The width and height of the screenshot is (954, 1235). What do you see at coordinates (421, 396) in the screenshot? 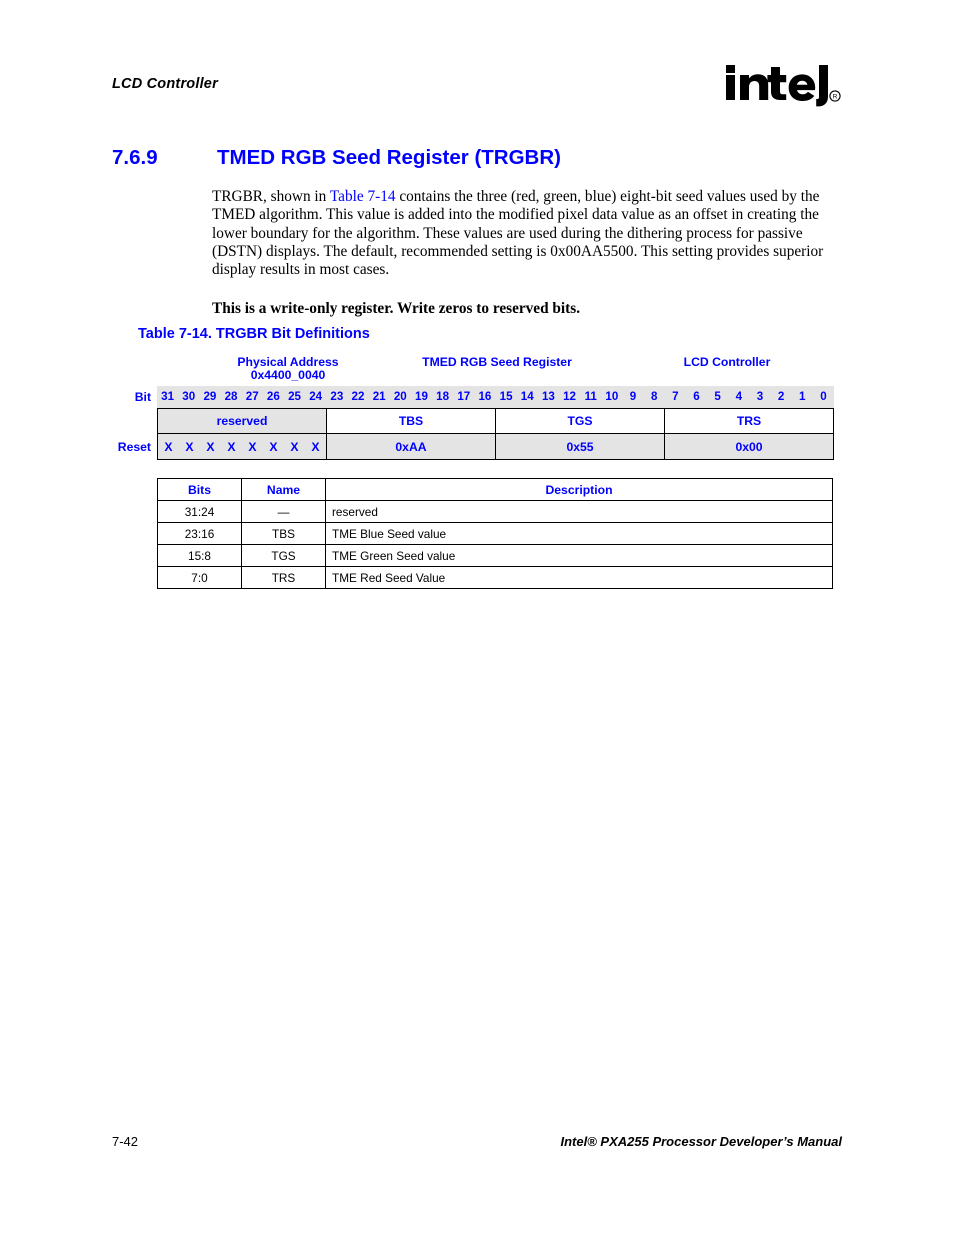
I see `bit-number: 19` at bounding box center [421, 396].